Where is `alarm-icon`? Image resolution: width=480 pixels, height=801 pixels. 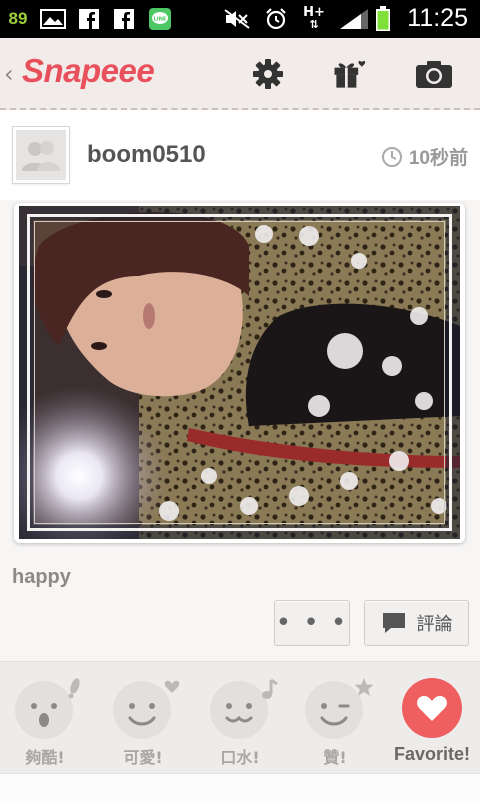 alarm-icon is located at coordinates (276, 19).